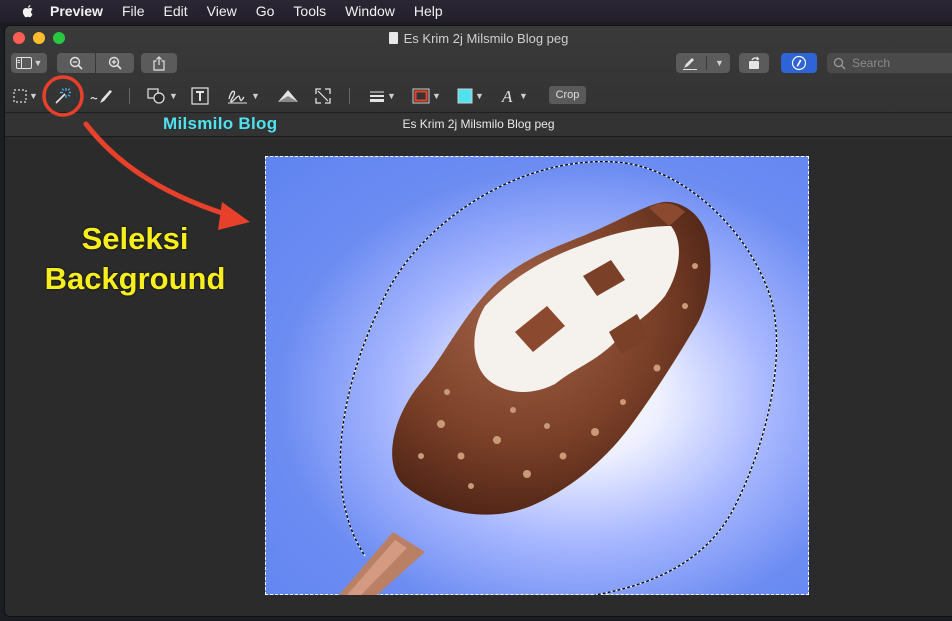 This screenshot has height=621, width=952. Describe the element at coordinates (135, 259) in the screenshot. I see `annotation-label: Seleksi Background` at that location.